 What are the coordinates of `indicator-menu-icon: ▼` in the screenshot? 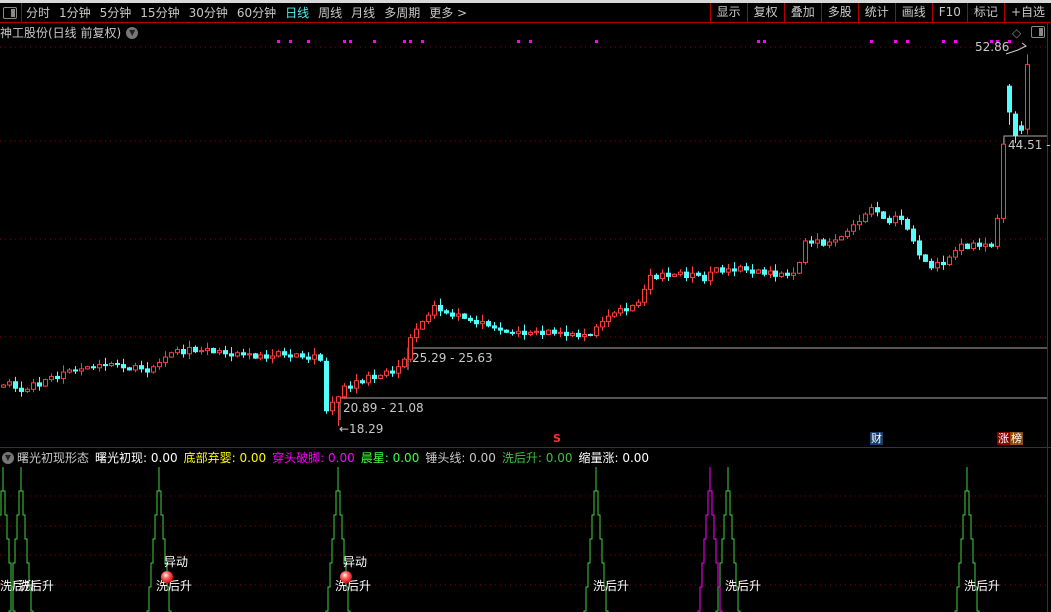 It's located at (8, 457).